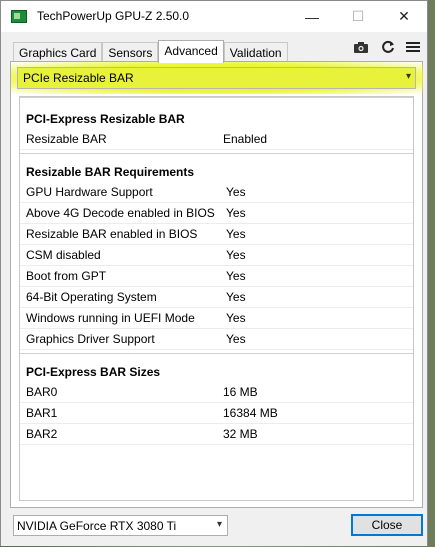 The width and height of the screenshot is (435, 547). I want to click on table-row: Windows running in UEFI Mode Yes, so click(216, 318).